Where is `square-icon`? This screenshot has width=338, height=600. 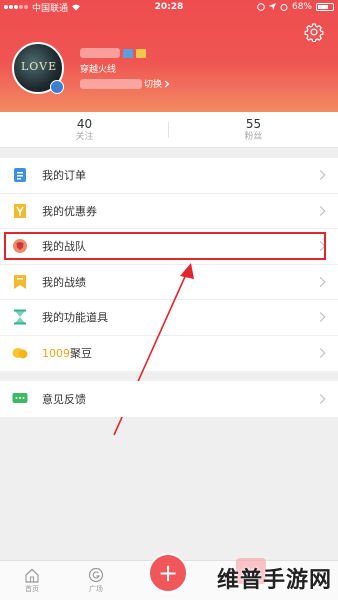 square-icon is located at coordinates (96, 575).